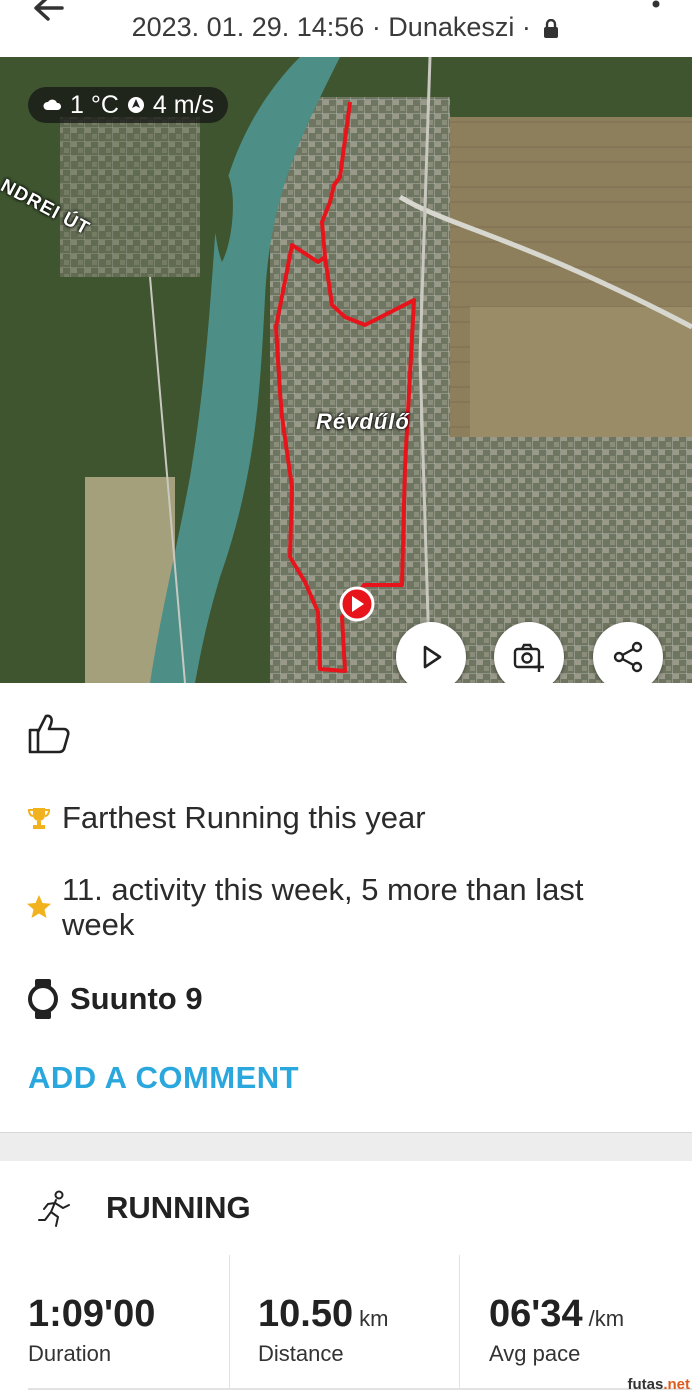  Describe the element at coordinates (535, 1353) in the screenshot. I see `stat-pace-label: Avg pace` at that location.